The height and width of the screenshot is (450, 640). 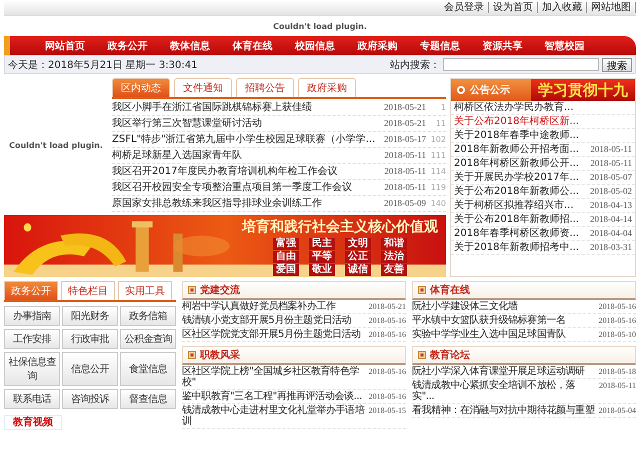 What do you see at coordinates (252, 45) in the screenshot?
I see `nav-item: 体育在线` at bounding box center [252, 45].